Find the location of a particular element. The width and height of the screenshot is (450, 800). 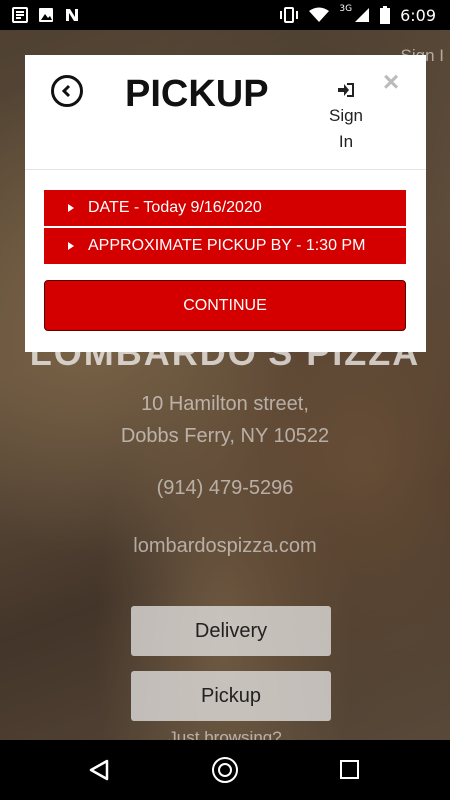

divider is located at coordinates (225, 169).